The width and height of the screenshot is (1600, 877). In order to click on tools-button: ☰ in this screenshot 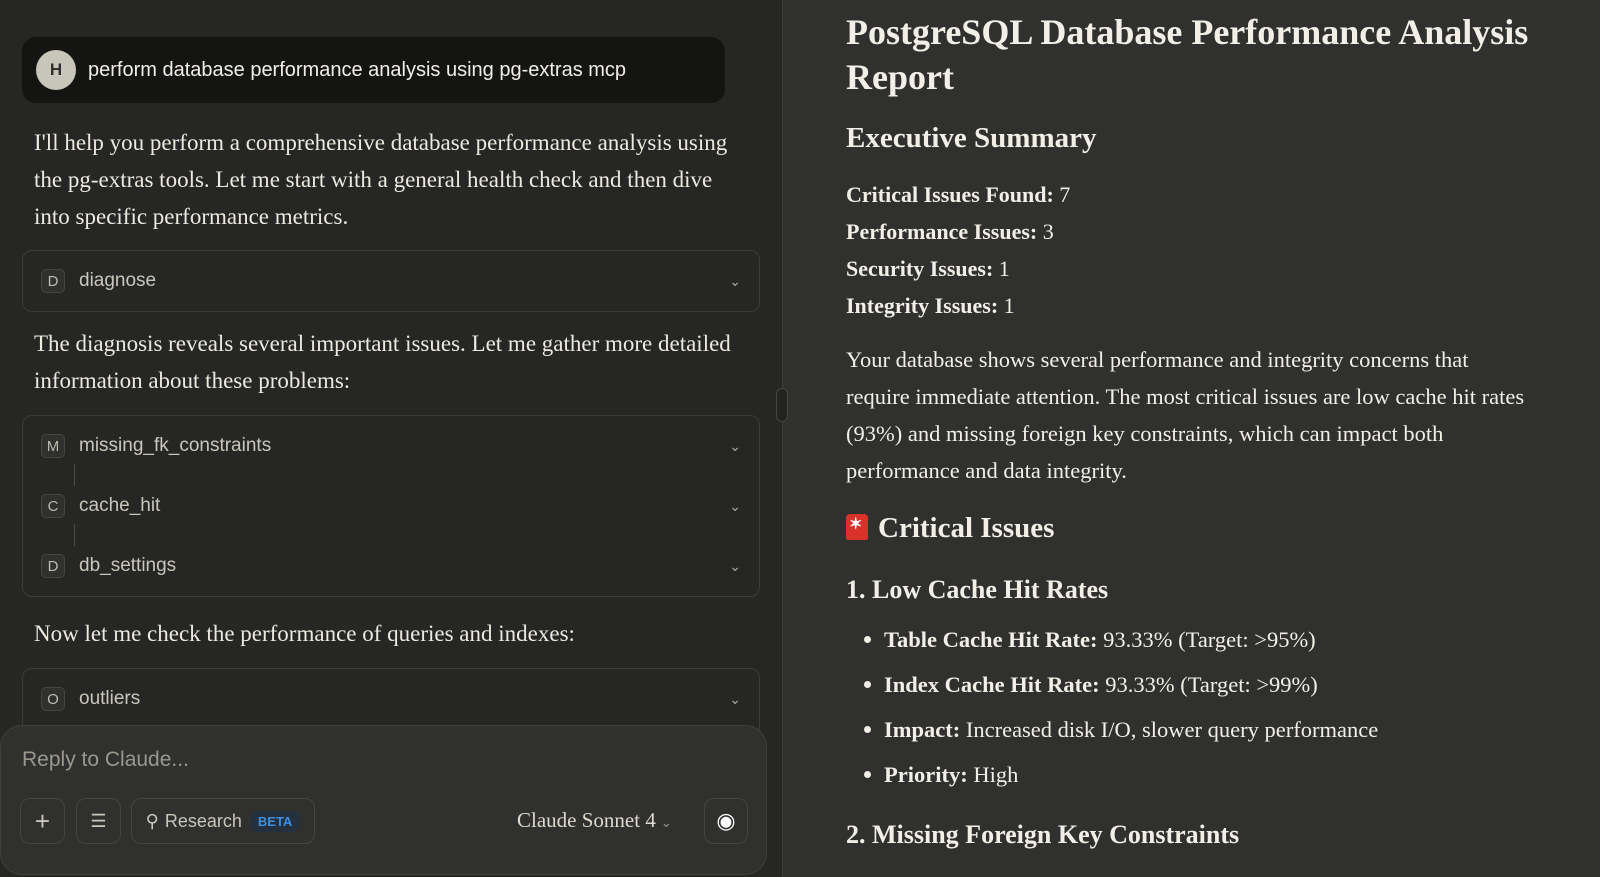, I will do `click(98, 821)`.